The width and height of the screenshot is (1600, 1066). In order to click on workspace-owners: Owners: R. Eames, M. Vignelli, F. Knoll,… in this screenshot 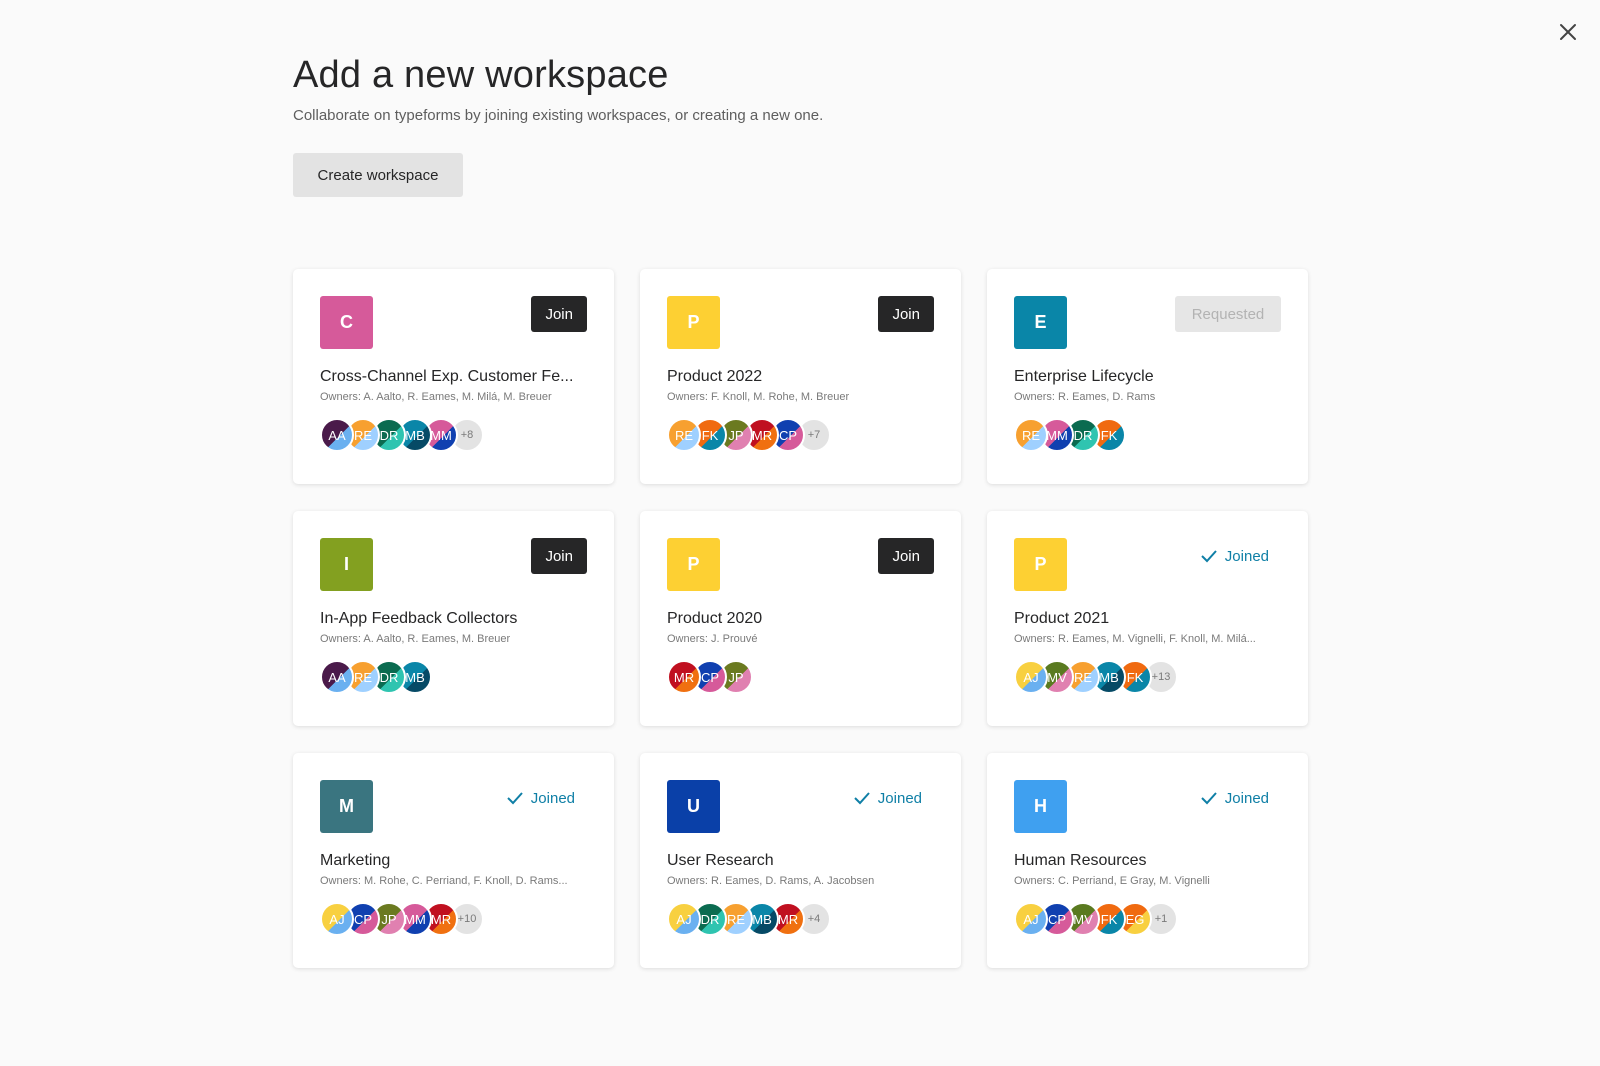, I will do `click(1135, 639)`.